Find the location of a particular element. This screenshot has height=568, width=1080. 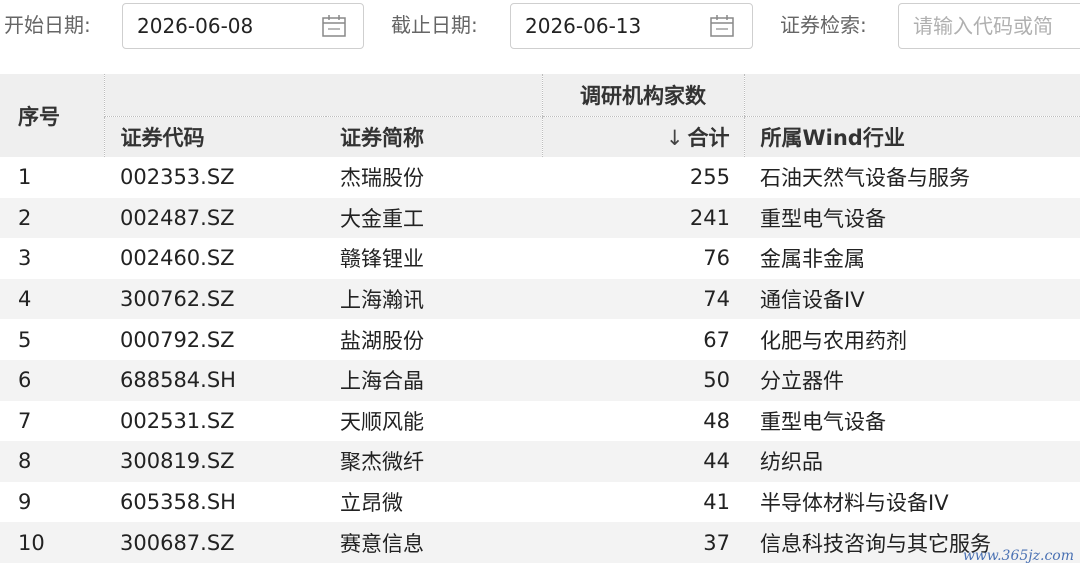

row-industry: 半导体材料与设备IV is located at coordinates (854, 503).